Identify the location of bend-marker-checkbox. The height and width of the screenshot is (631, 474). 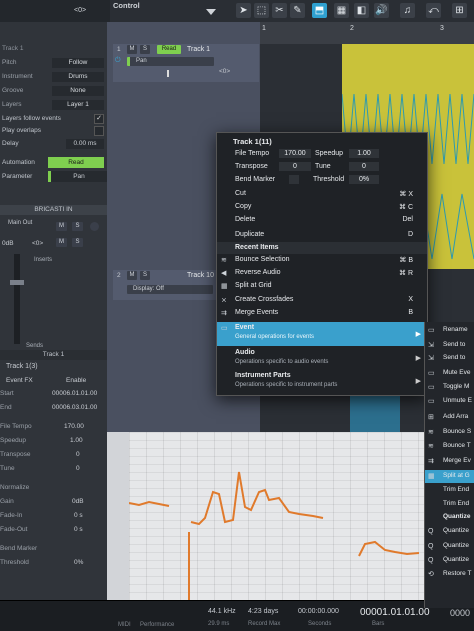
(294, 179).